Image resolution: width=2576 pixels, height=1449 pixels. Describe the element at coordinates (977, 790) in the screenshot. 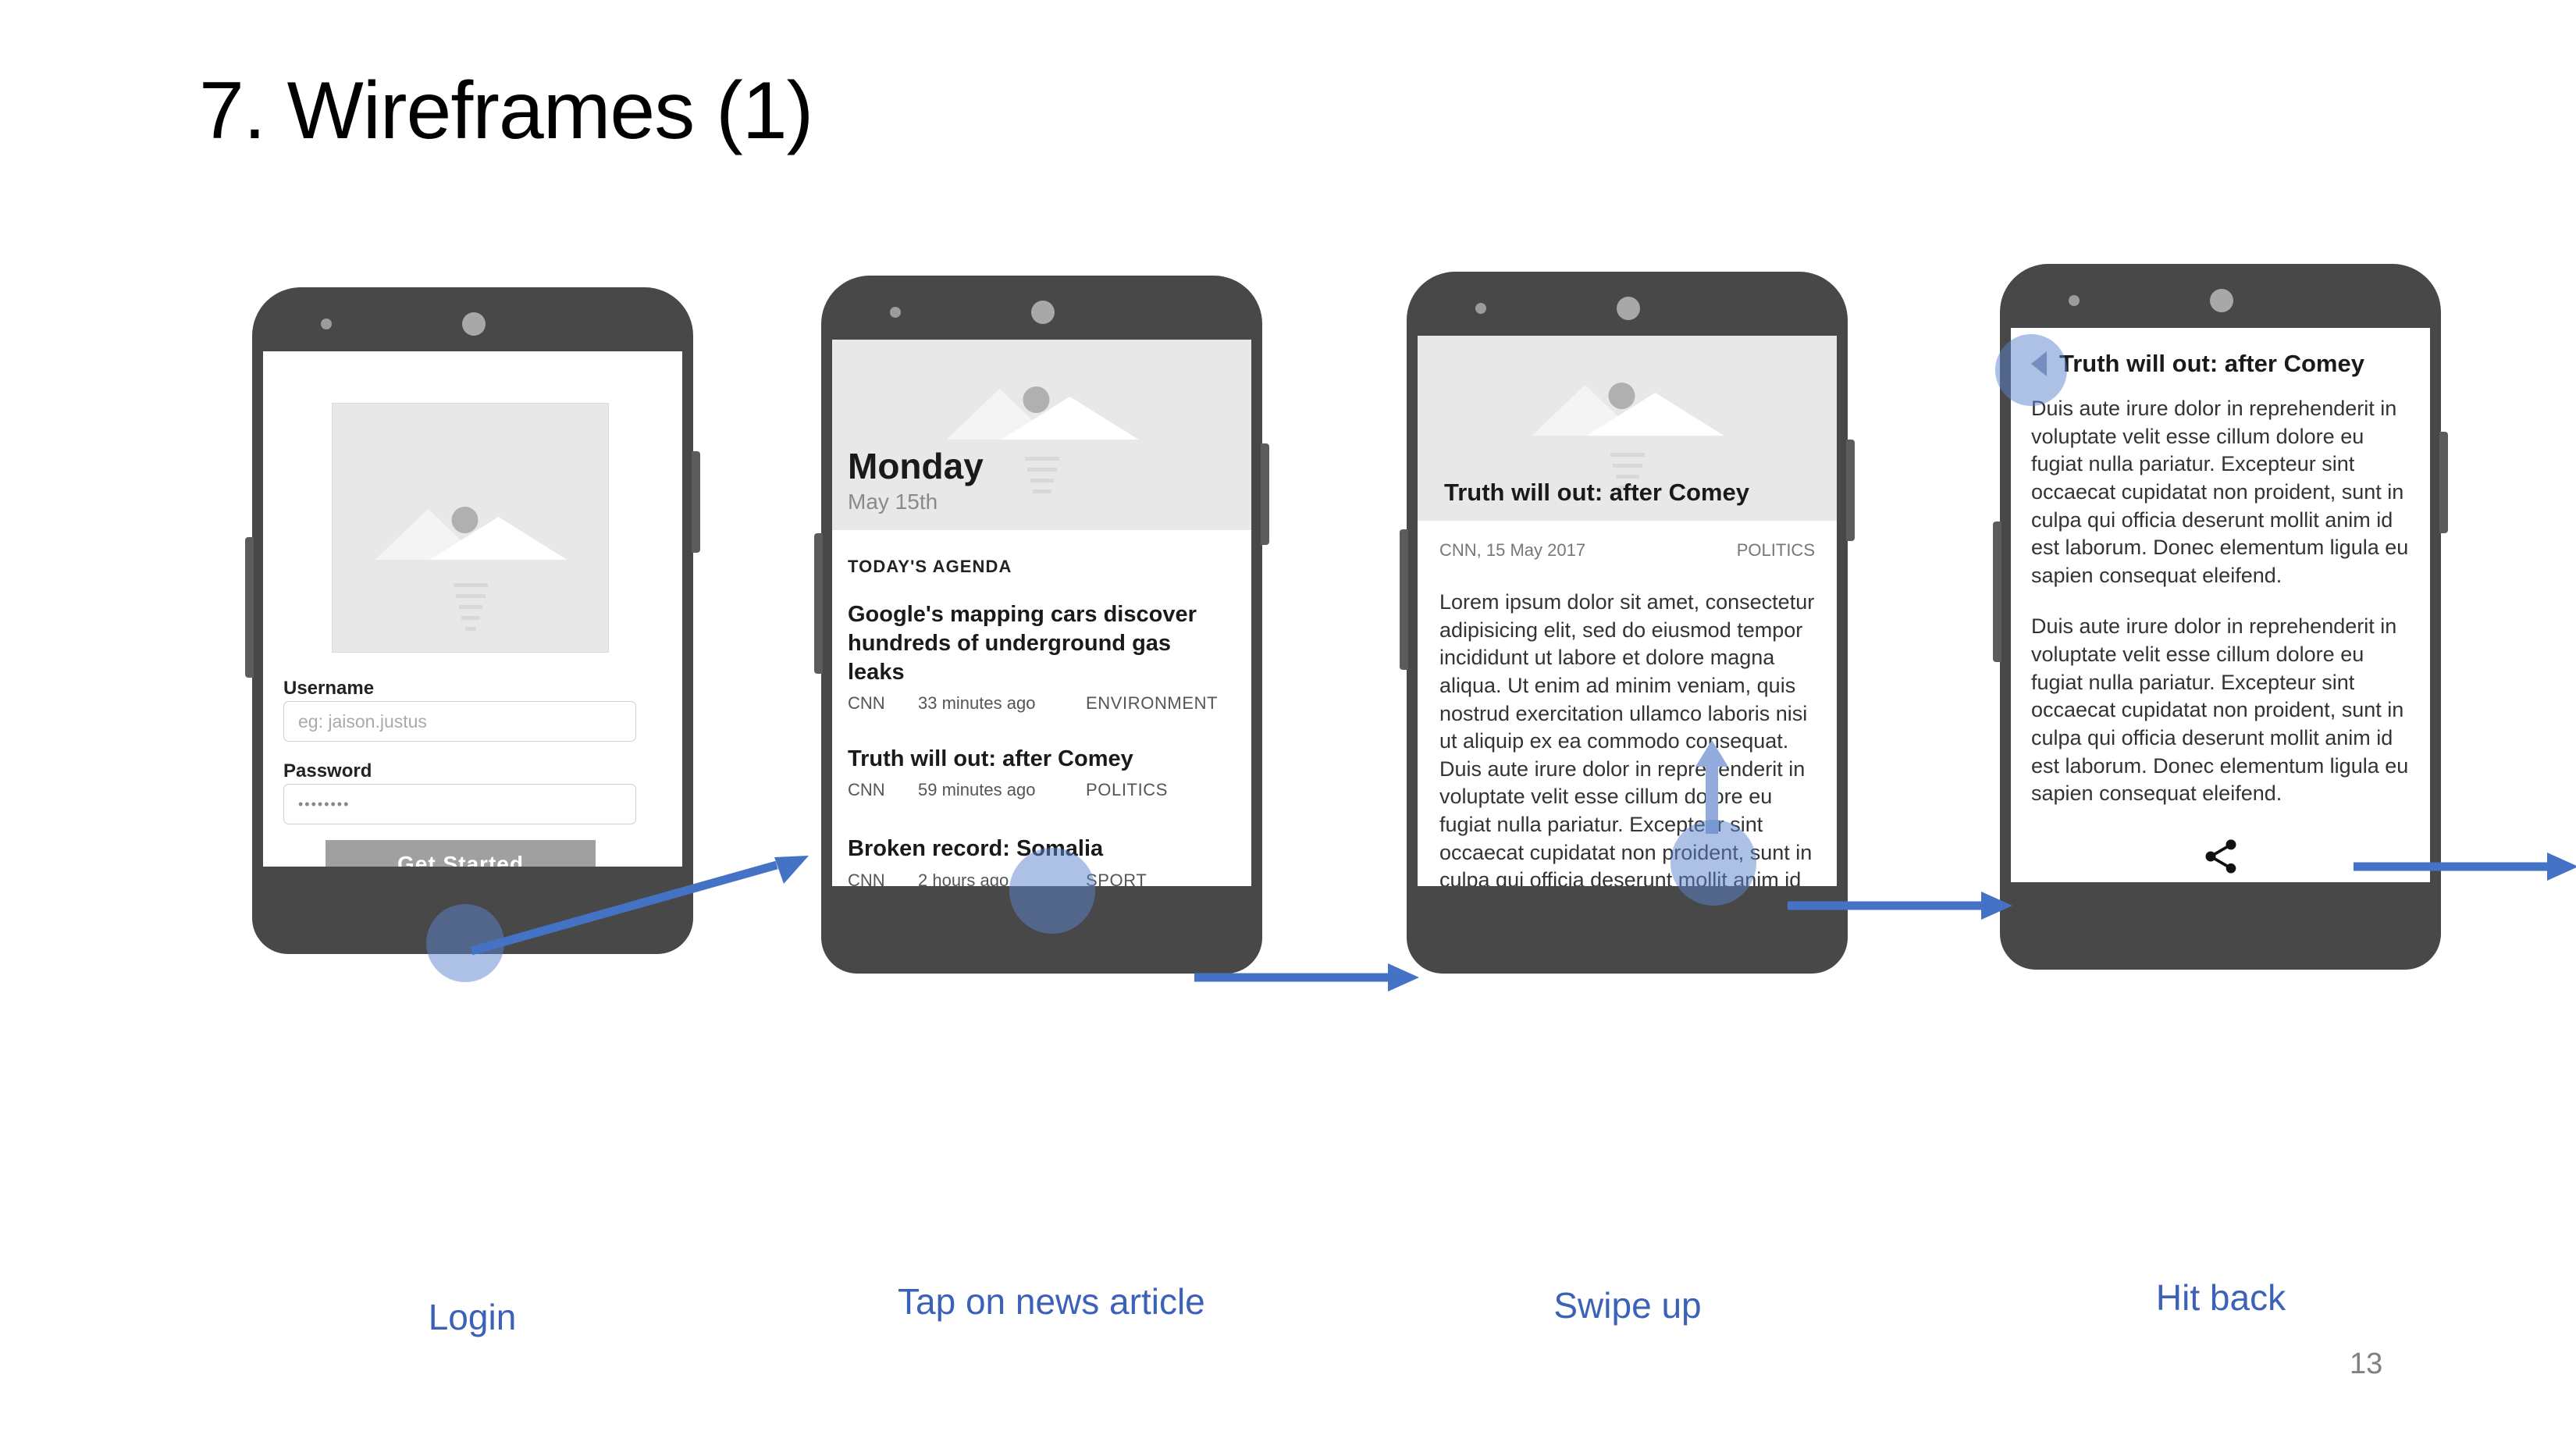

I see `news-item-time: 59 minutes ago` at that location.